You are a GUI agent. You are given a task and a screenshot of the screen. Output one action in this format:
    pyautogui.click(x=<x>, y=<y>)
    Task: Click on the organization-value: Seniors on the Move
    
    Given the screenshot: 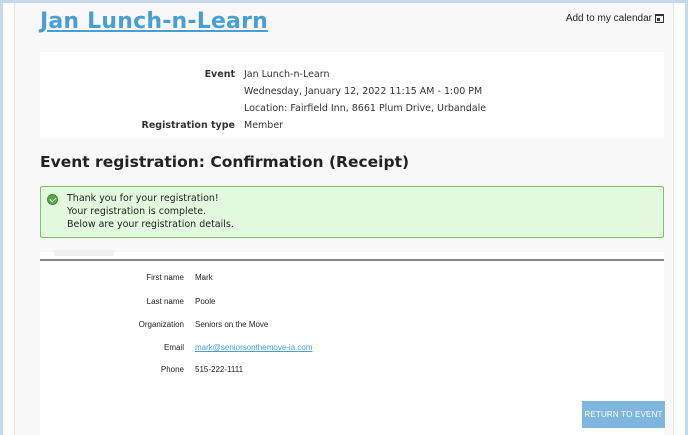 What is the action you would take?
    pyautogui.click(x=232, y=324)
    